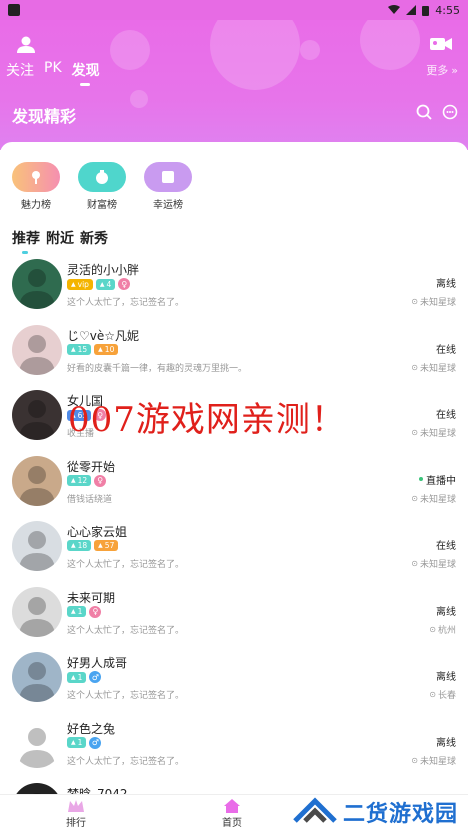  What do you see at coordinates (91, 466) in the screenshot?
I see `user-name: 從零开始` at bounding box center [91, 466].